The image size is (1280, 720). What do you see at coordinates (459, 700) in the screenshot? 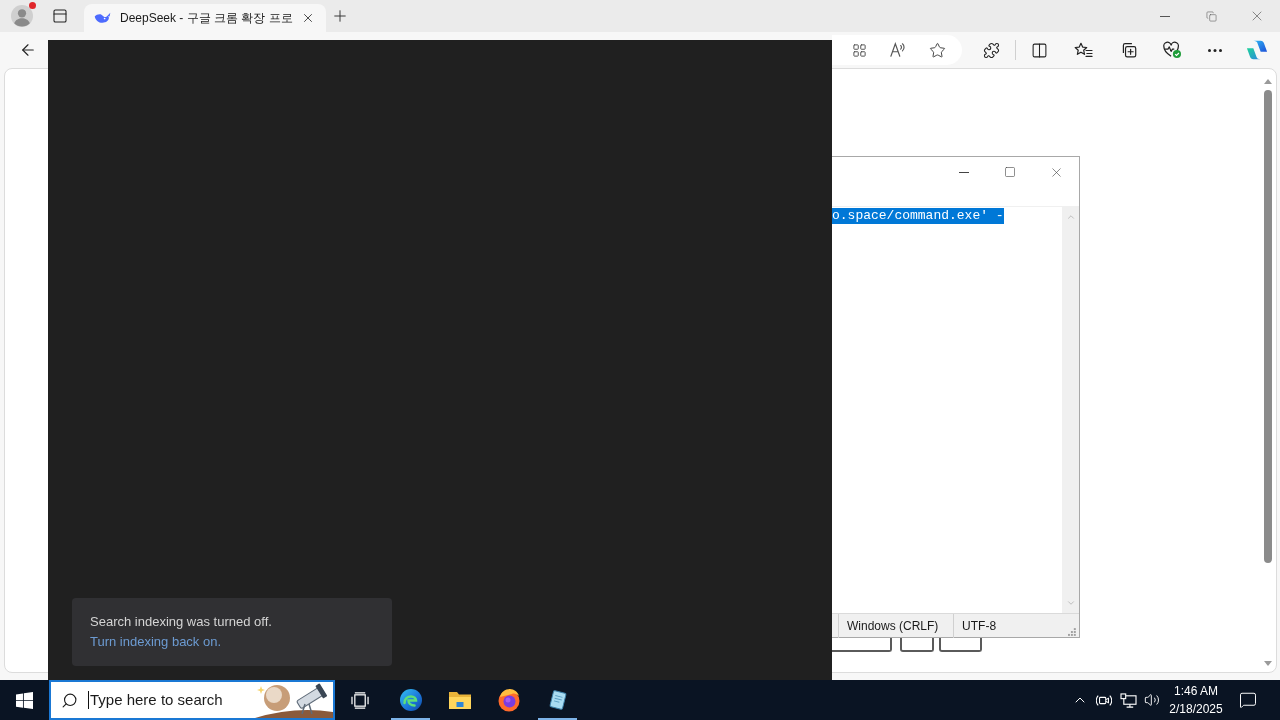
I see `folder-icon` at bounding box center [459, 700].